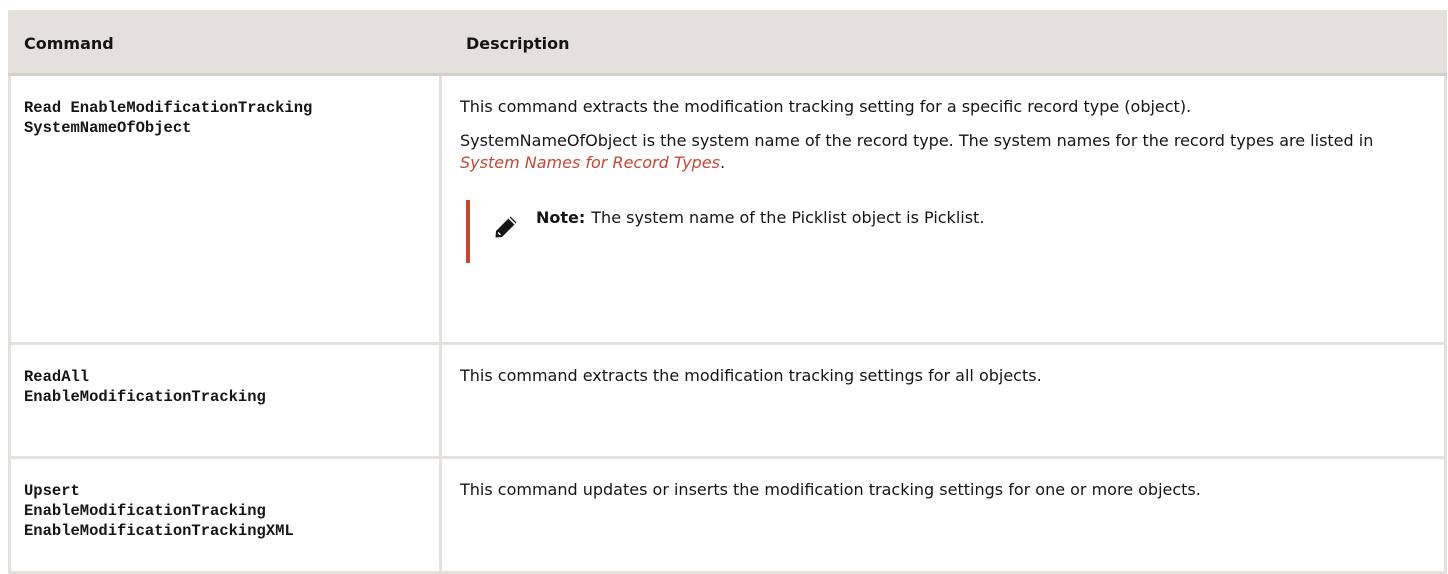  Describe the element at coordinates (52, 491) in the screenshot. I see `command-line: Upsert` at that location.